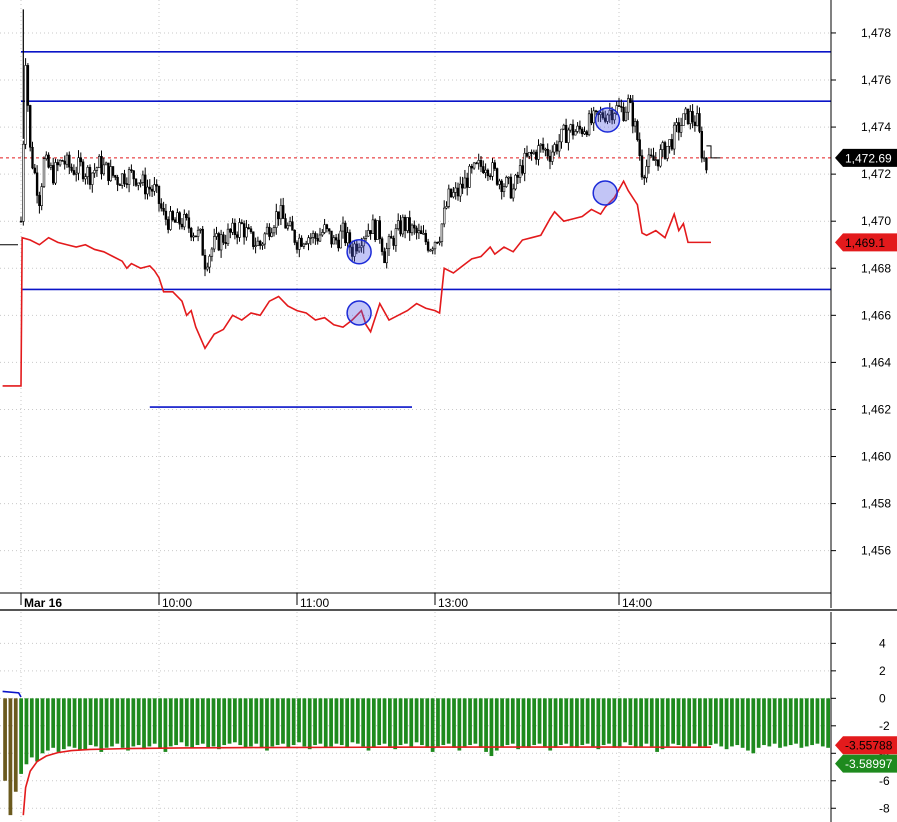 Image resolution: width=897 pixels, height=822 pixels. I want to click on indicator-bar-tag-text: -3.58997, so click(869, 764).